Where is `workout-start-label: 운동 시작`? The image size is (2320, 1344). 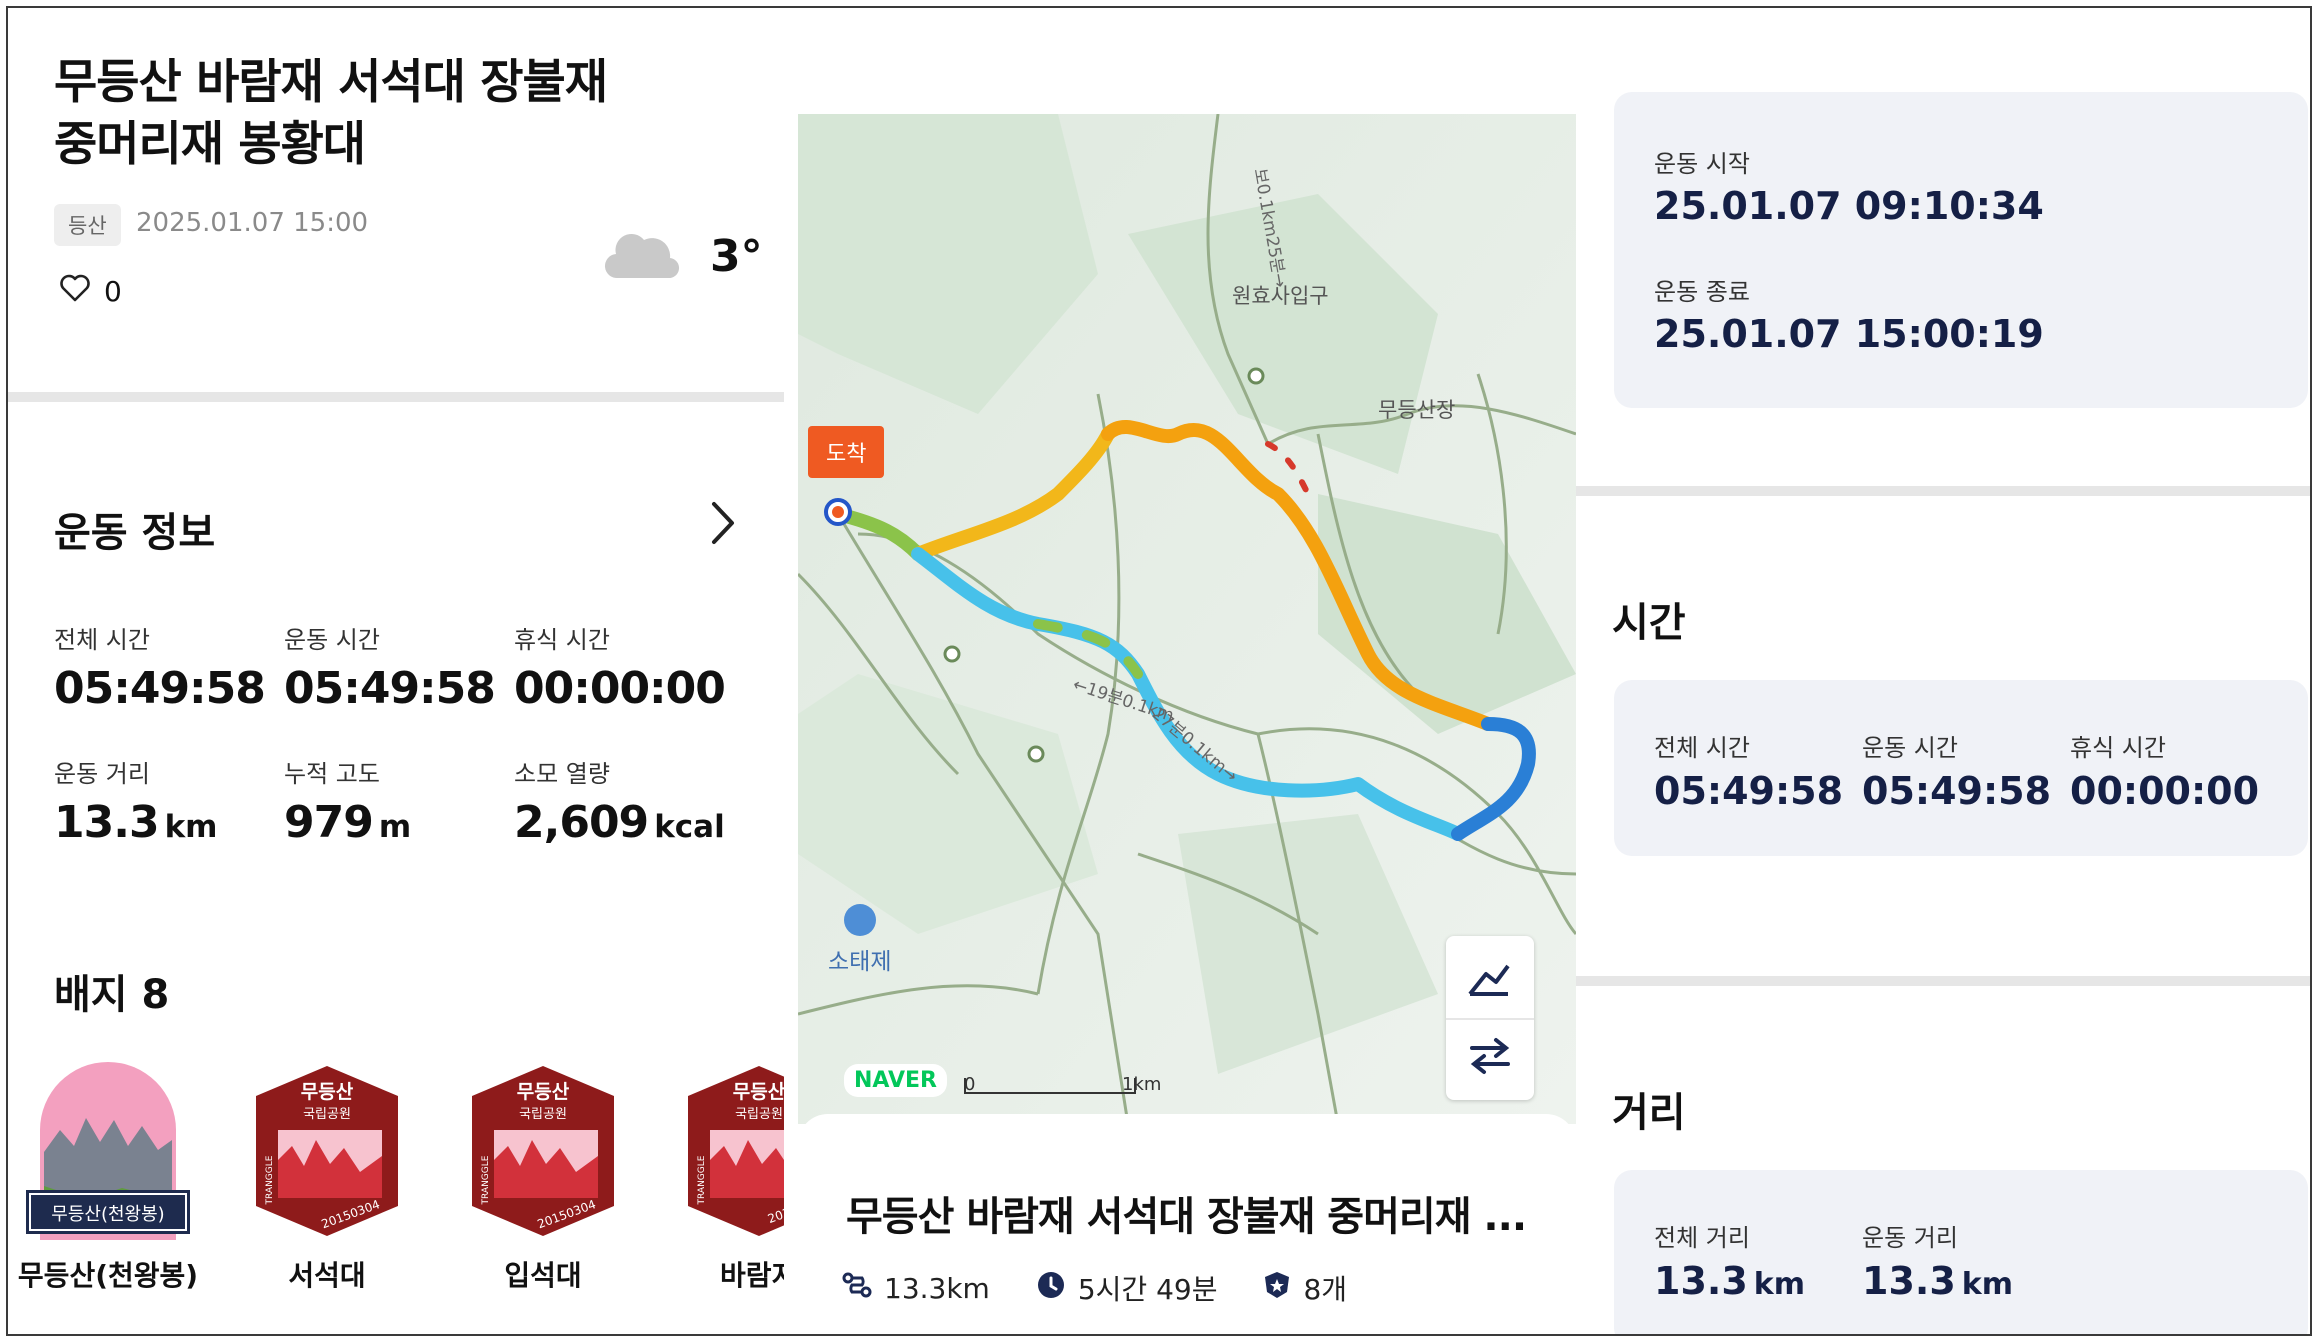
workout-start-label: 운동 시작 is located at coordinates (1702, 164).